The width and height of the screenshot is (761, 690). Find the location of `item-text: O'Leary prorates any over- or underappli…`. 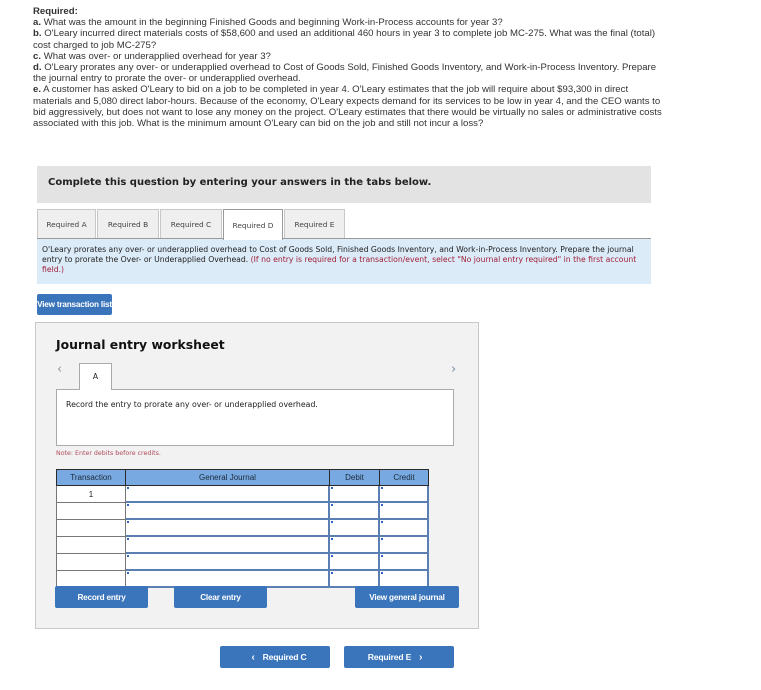

item-text: O'Leary prorates any over- or underappli… is located at coordinates (345, 73).